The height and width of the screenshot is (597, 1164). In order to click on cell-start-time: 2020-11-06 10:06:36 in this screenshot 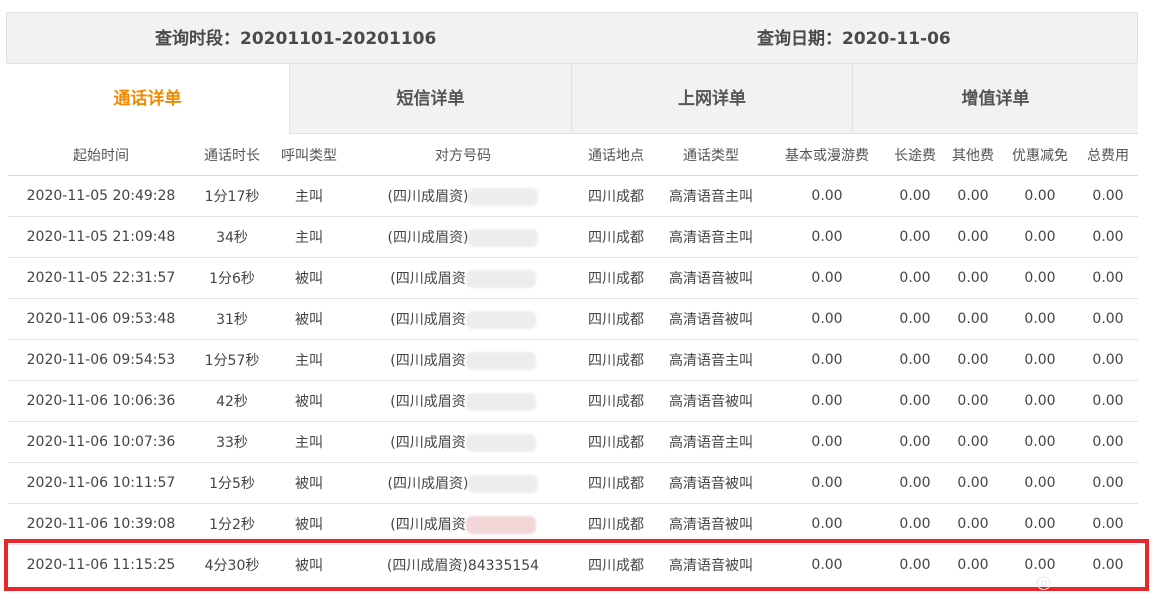, I will do `click(101, 401)`.